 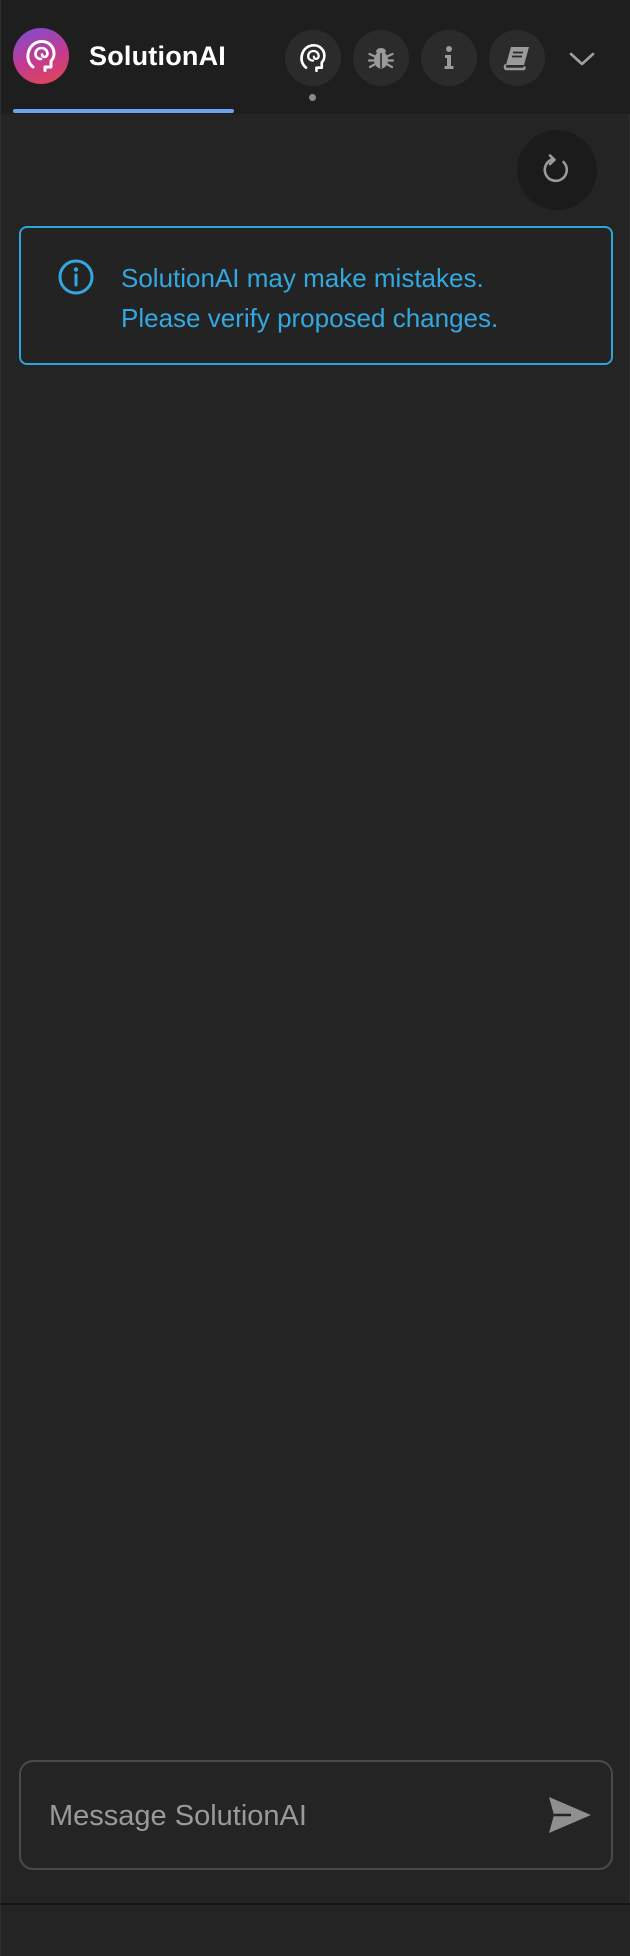 I want to click on active-tab-indicator, so click(x=123, y=111).